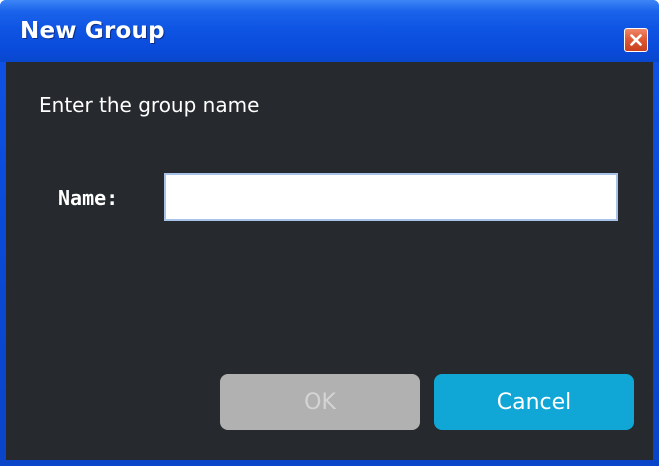  Describe the element at coordinates (320, 402) in the screenshot. I see `ok-button: OK` at that location.